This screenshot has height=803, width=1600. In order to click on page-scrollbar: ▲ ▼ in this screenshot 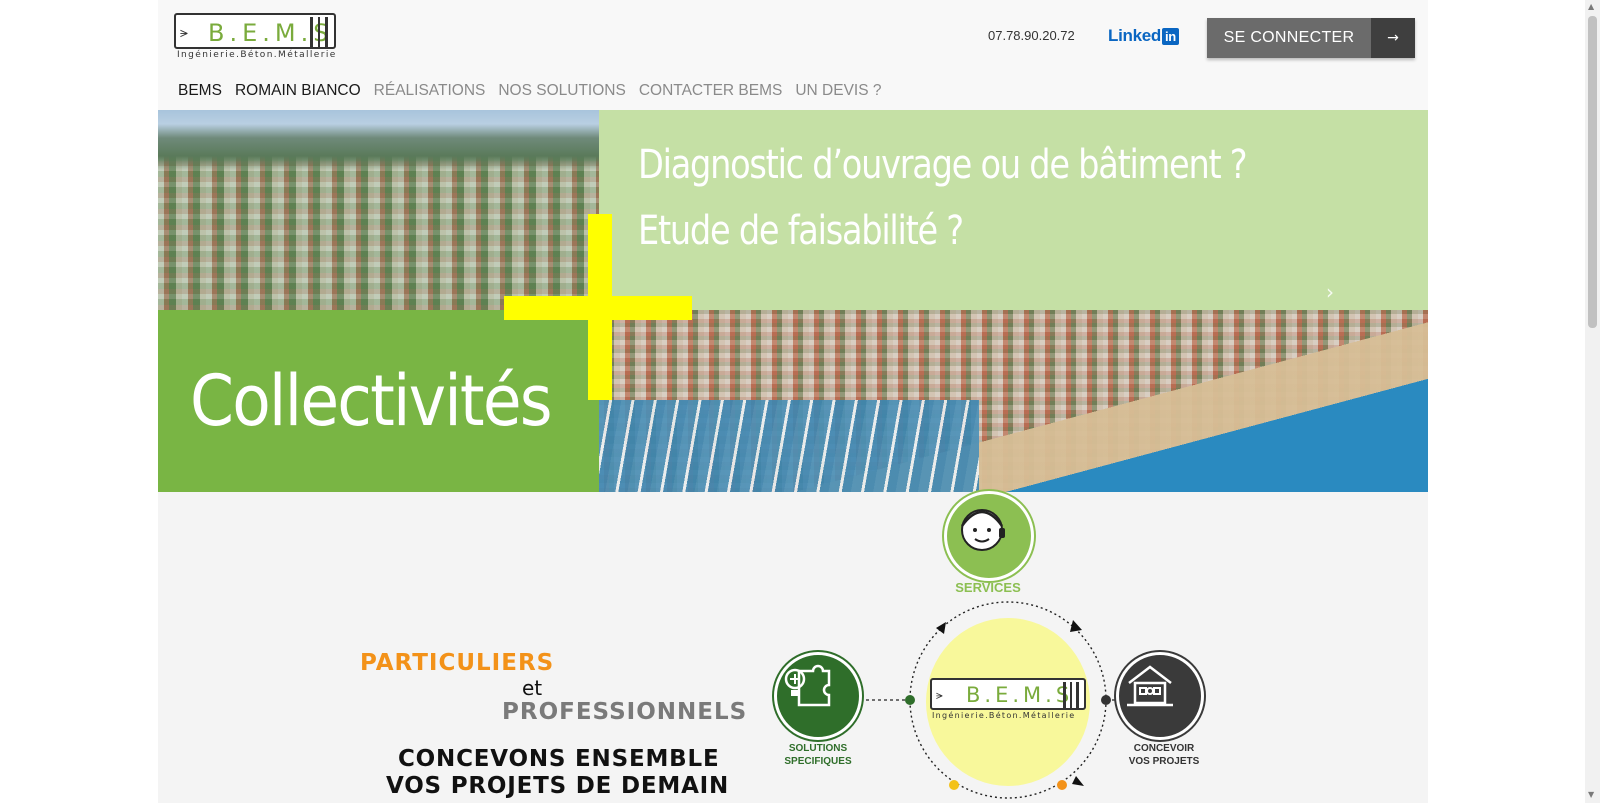, I will do `click(1592, 401)`.